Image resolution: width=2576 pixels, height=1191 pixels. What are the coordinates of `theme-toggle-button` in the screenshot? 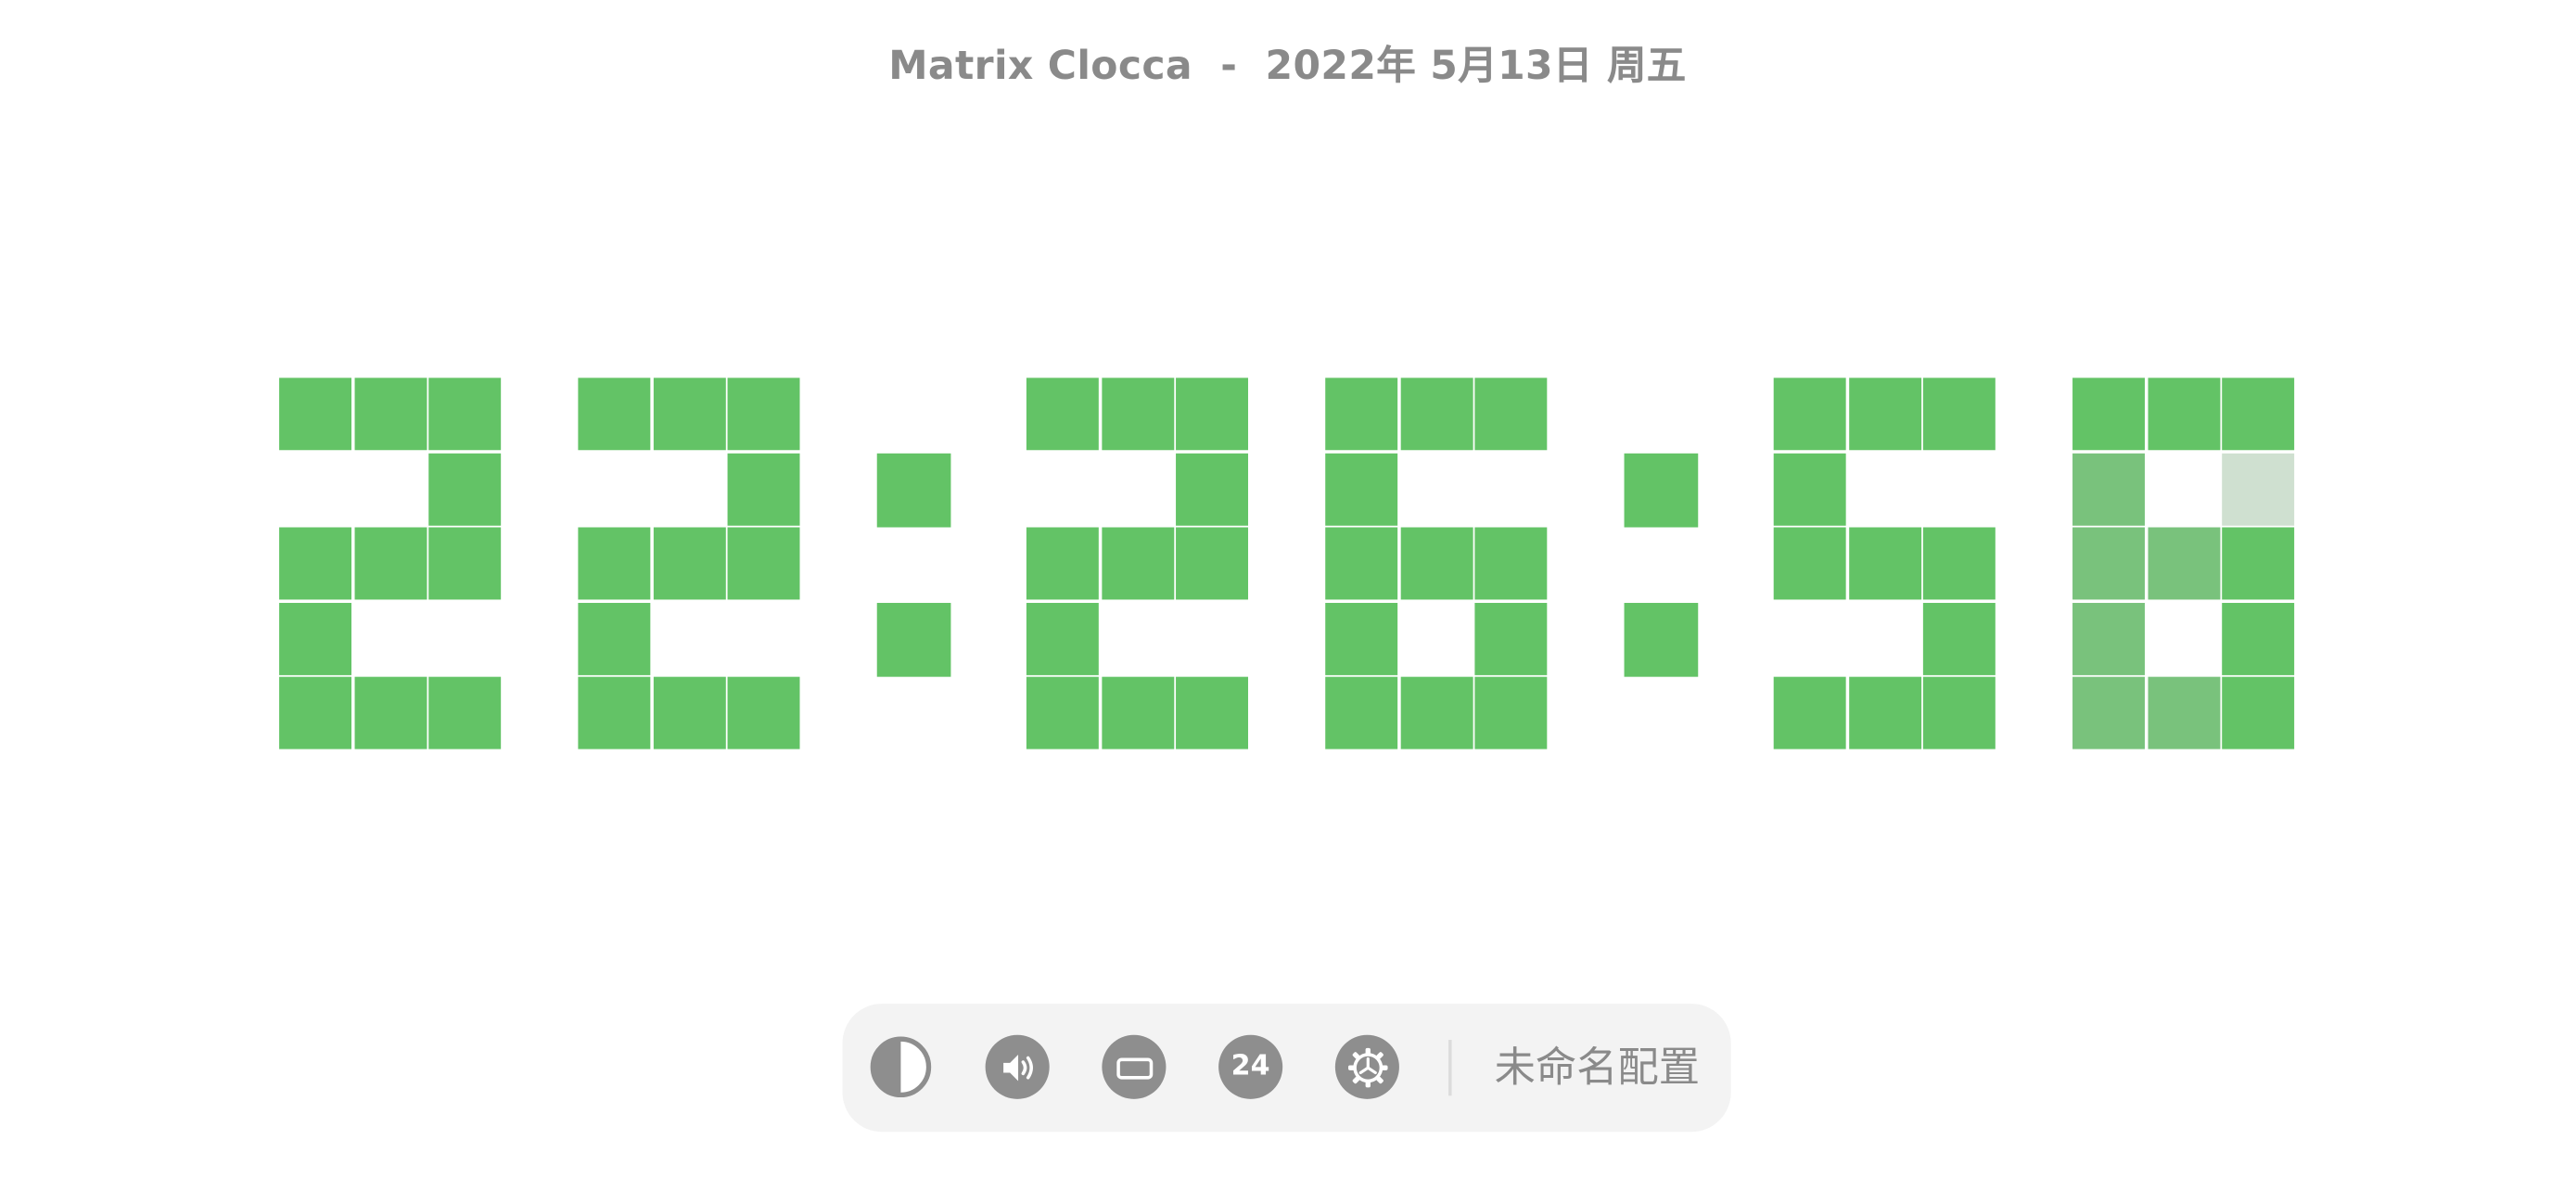 It's located at (901, 1067).